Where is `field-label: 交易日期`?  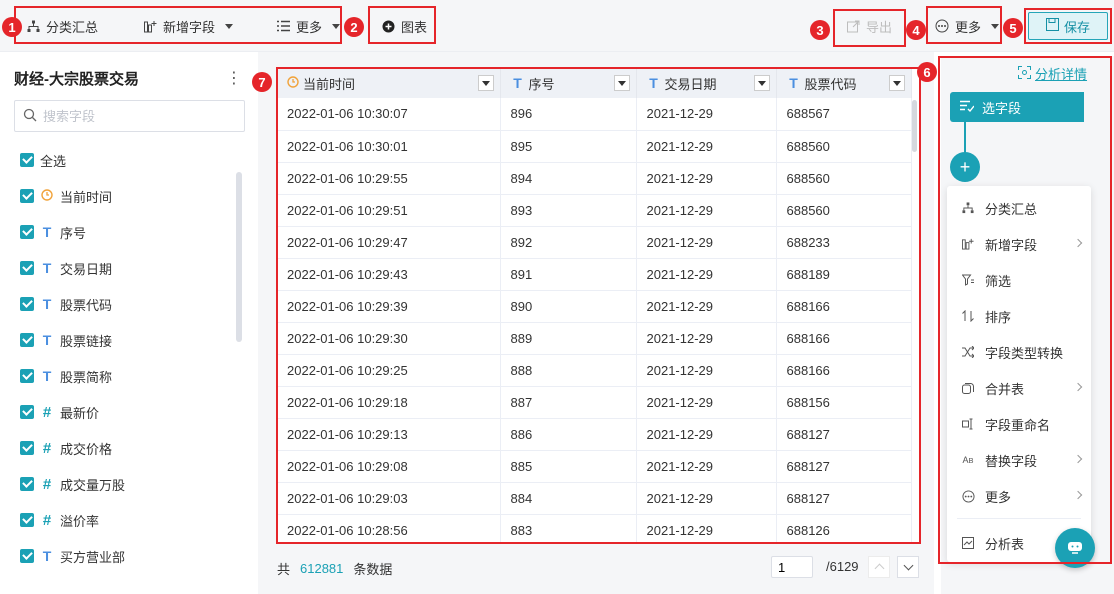 field-label: 交易日期 is located at coordinates (86, 269).